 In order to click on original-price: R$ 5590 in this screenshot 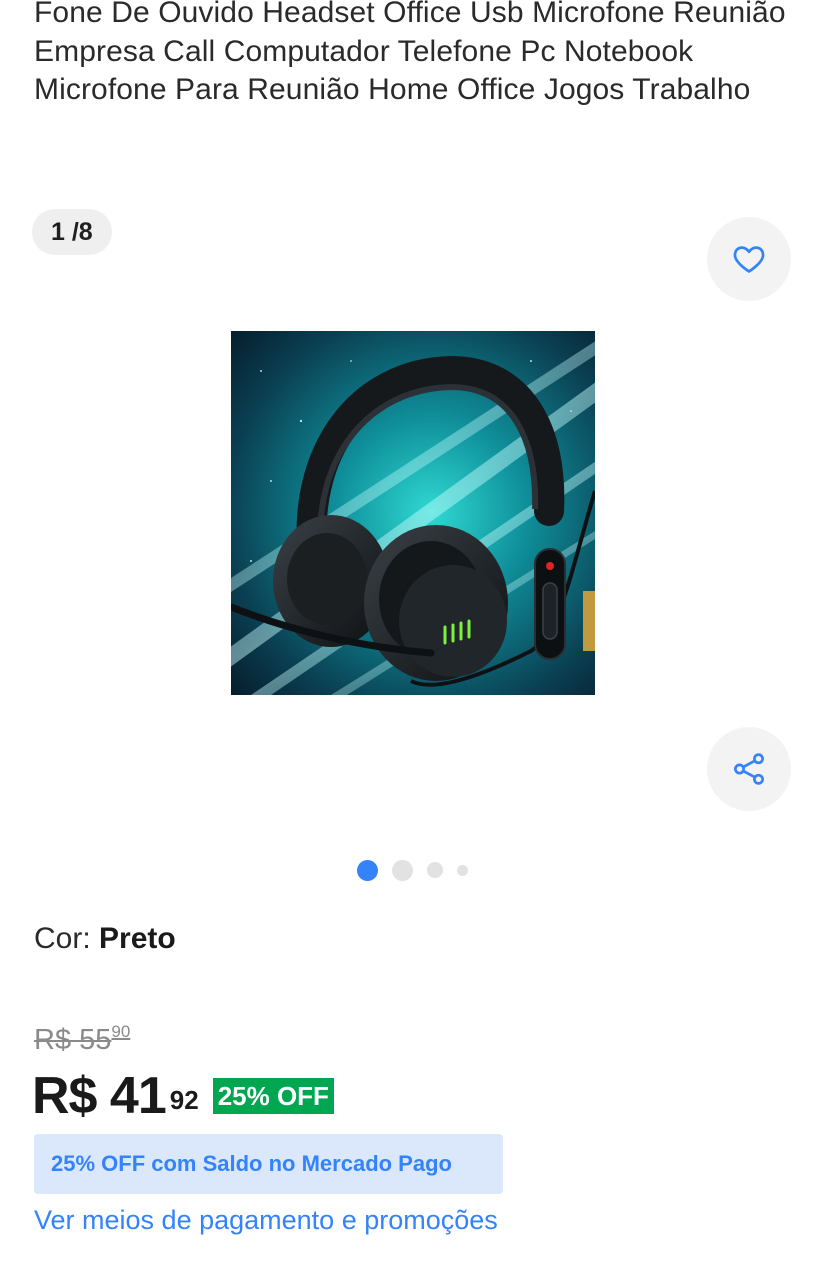, I will do `click(82, 1039)`.